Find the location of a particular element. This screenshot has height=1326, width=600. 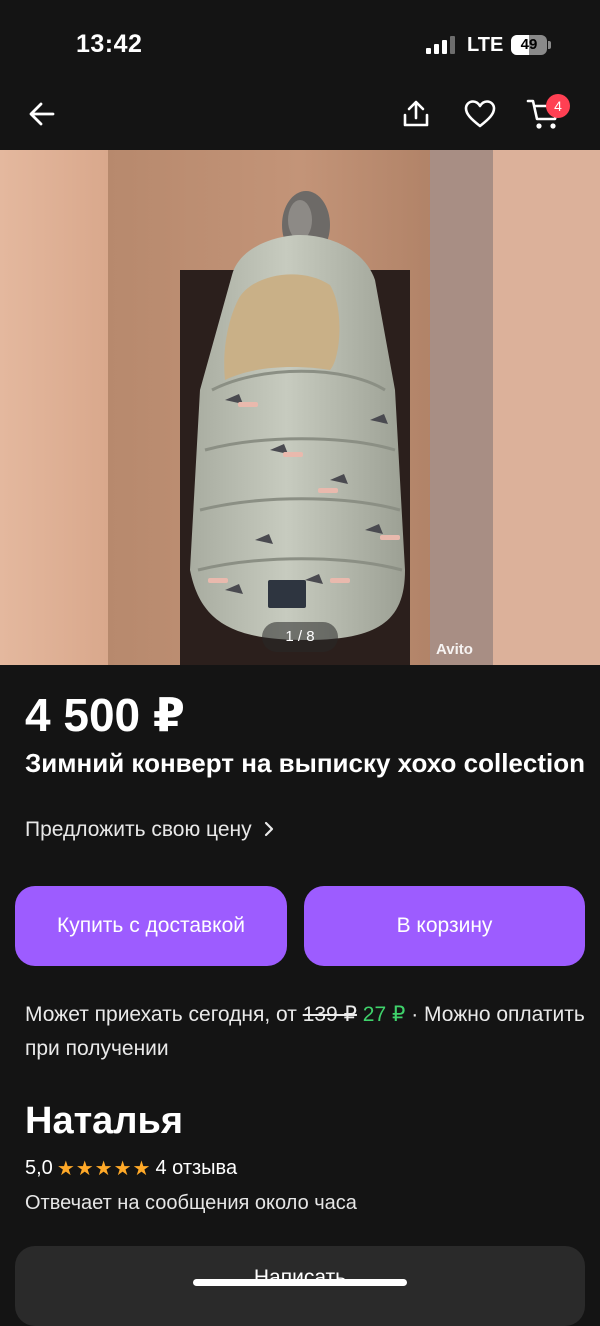

write-message-button: Написать is located at coordinates (300, 1286).